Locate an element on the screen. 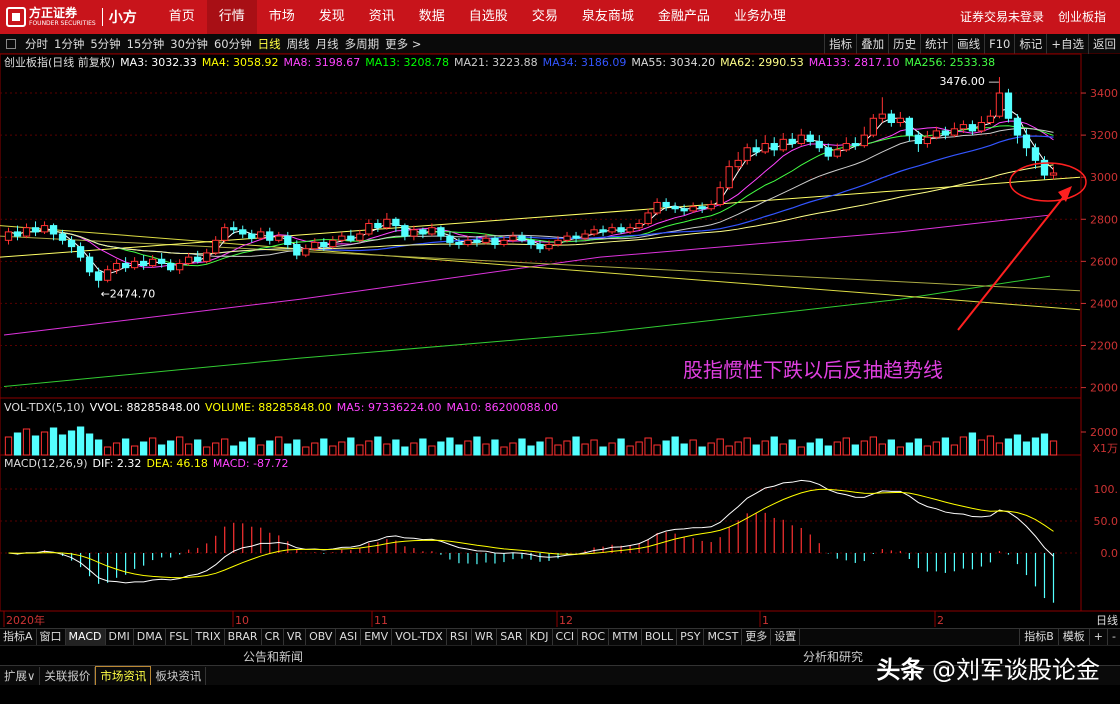 The height and width of the screenshot is (704, 1120). indicator-tab-11: ASI is located at coordinates (349, 637).